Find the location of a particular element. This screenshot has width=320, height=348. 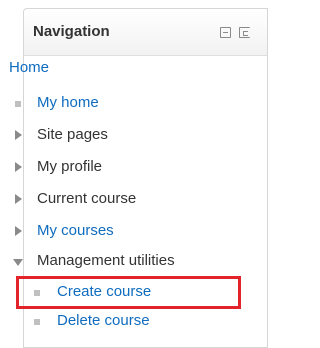

nav-item-management-utilities: Management utilities is located at coordinates (120, 261).